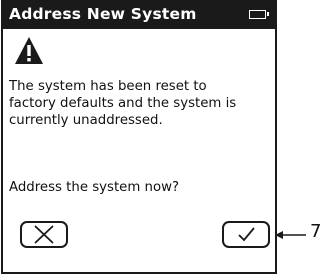 The height and width of the screenshot is (275, 327). I want to click on message-line: currently unaddressed., so click(86, 120).